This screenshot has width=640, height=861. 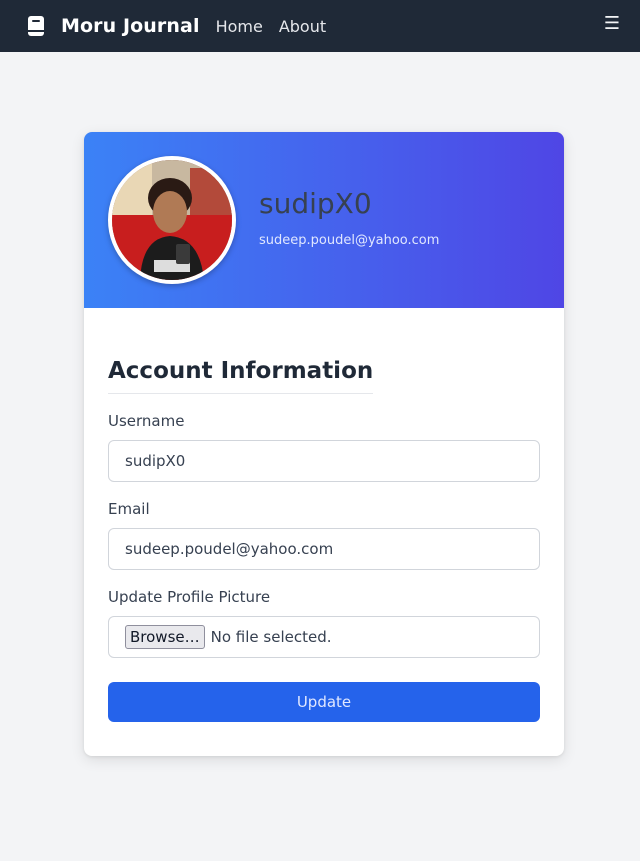 What do you see at coordinates (239, 26) in the screenshot?
I see `nav-link-home: Home` at bounding box center [239, 26].